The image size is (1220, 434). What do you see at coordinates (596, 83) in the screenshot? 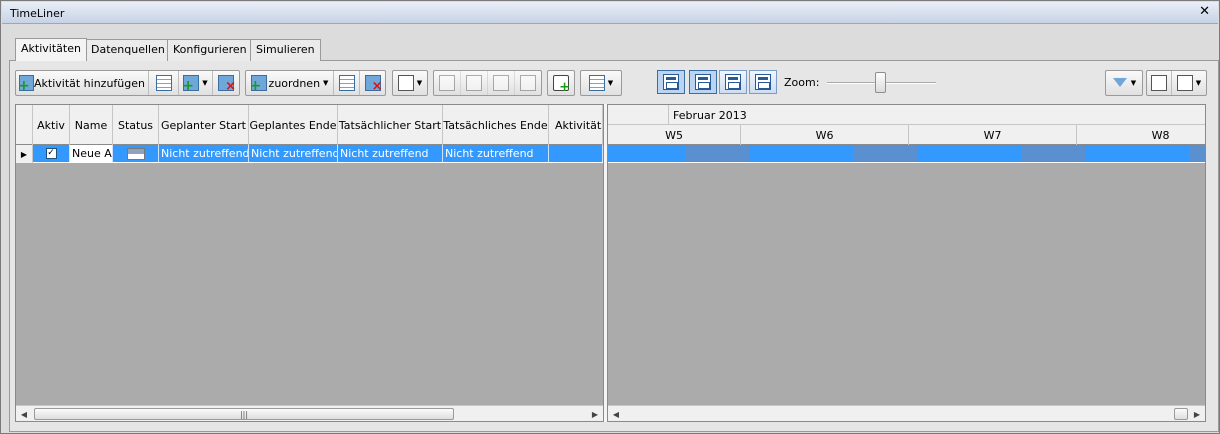
I see `columns-icon` at bounding box center [596, 83].